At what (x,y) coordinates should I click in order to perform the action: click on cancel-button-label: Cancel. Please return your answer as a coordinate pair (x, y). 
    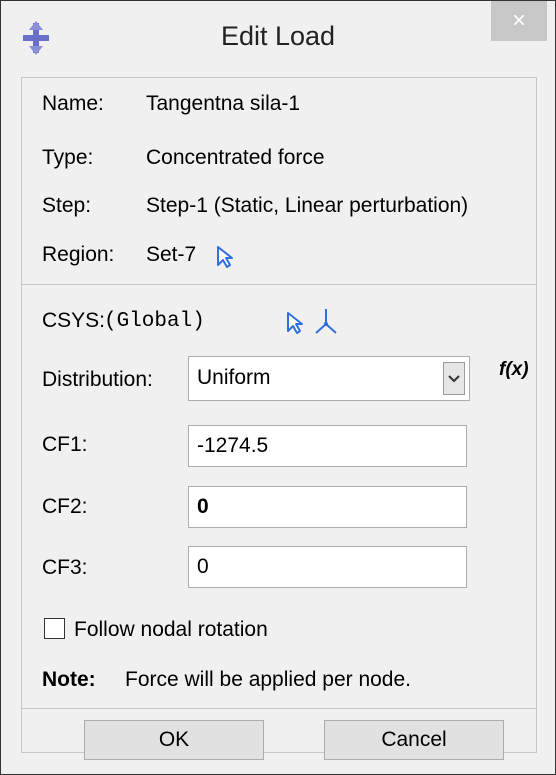
    Looking at the image, I should click on (414, 739).